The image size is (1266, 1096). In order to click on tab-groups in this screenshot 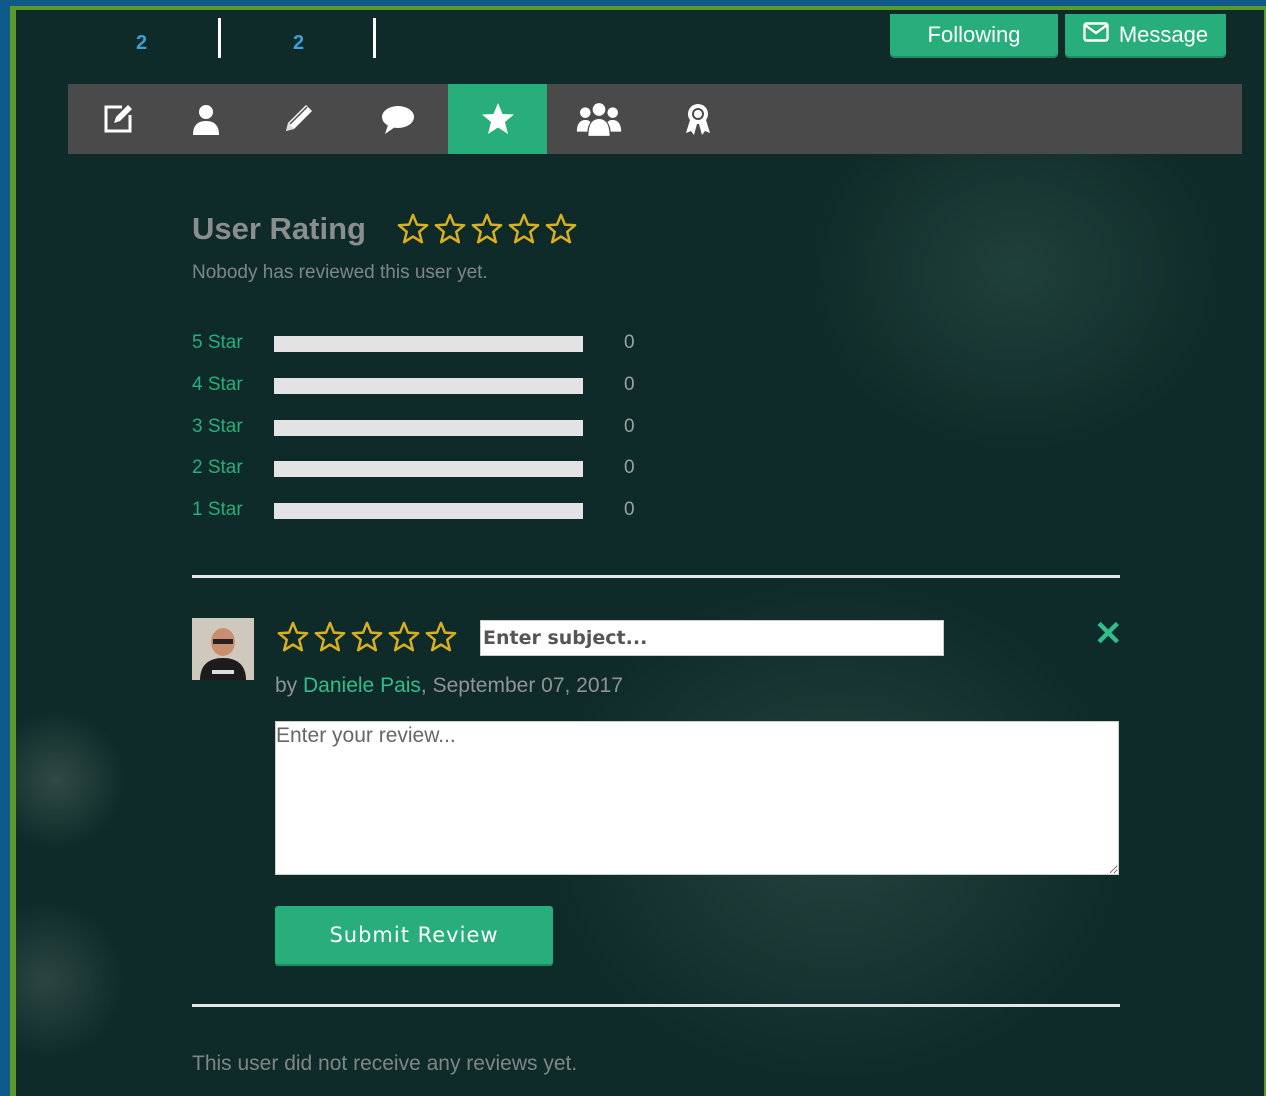, I will do `click(598, 119)`.